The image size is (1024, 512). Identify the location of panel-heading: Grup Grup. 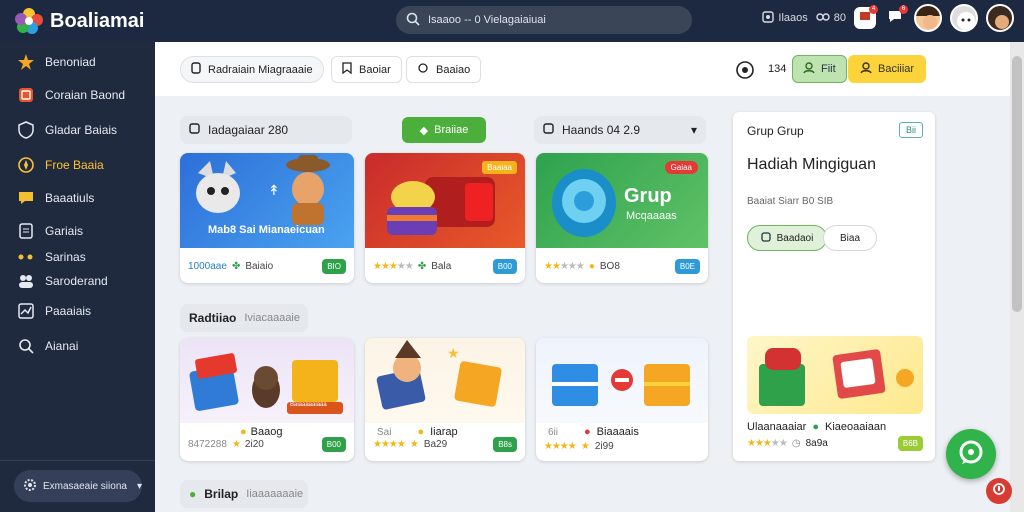
(775, 131).